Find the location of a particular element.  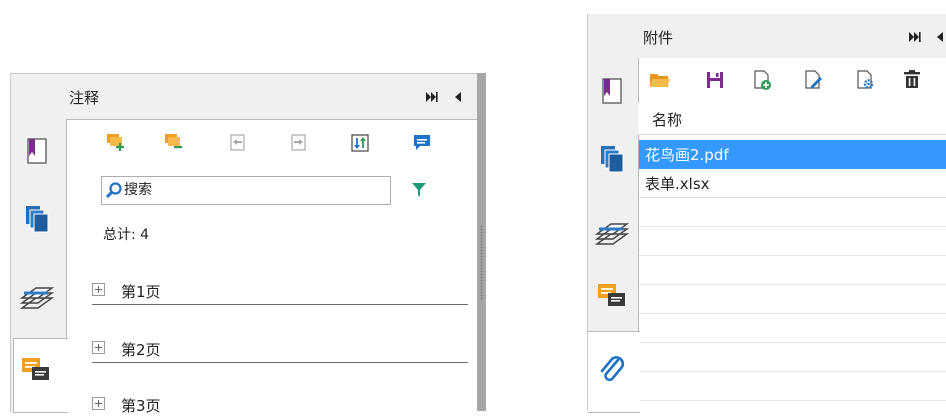

search-input is located at coordinates (249, 189).